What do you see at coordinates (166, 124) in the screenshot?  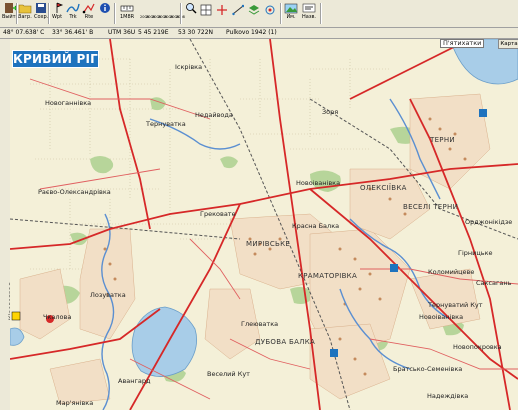 I see `place-label: Тернуватка` at bounding box center [166, 124].